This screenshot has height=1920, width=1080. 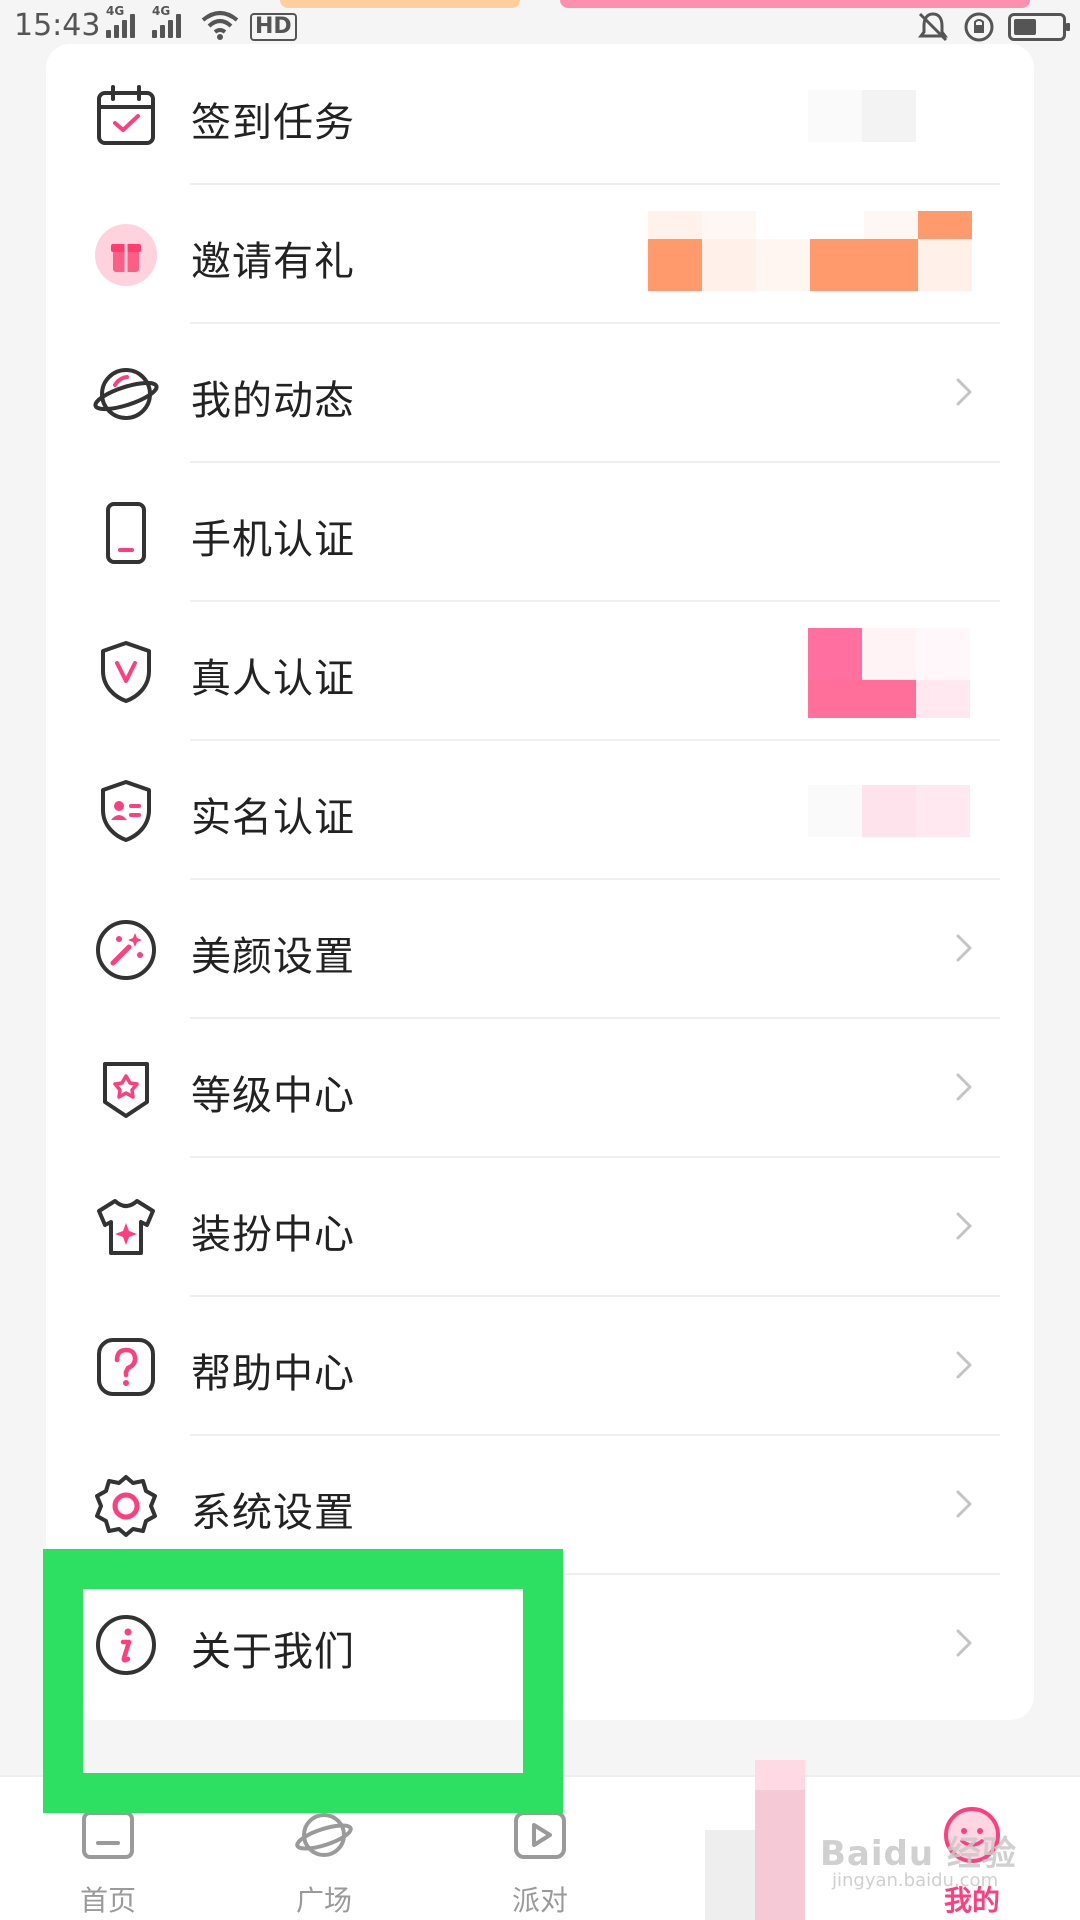 What do you see at coordinates (220, 25) in the screenshot?
I see `wifi-icon` at bounding box center [220, 25].